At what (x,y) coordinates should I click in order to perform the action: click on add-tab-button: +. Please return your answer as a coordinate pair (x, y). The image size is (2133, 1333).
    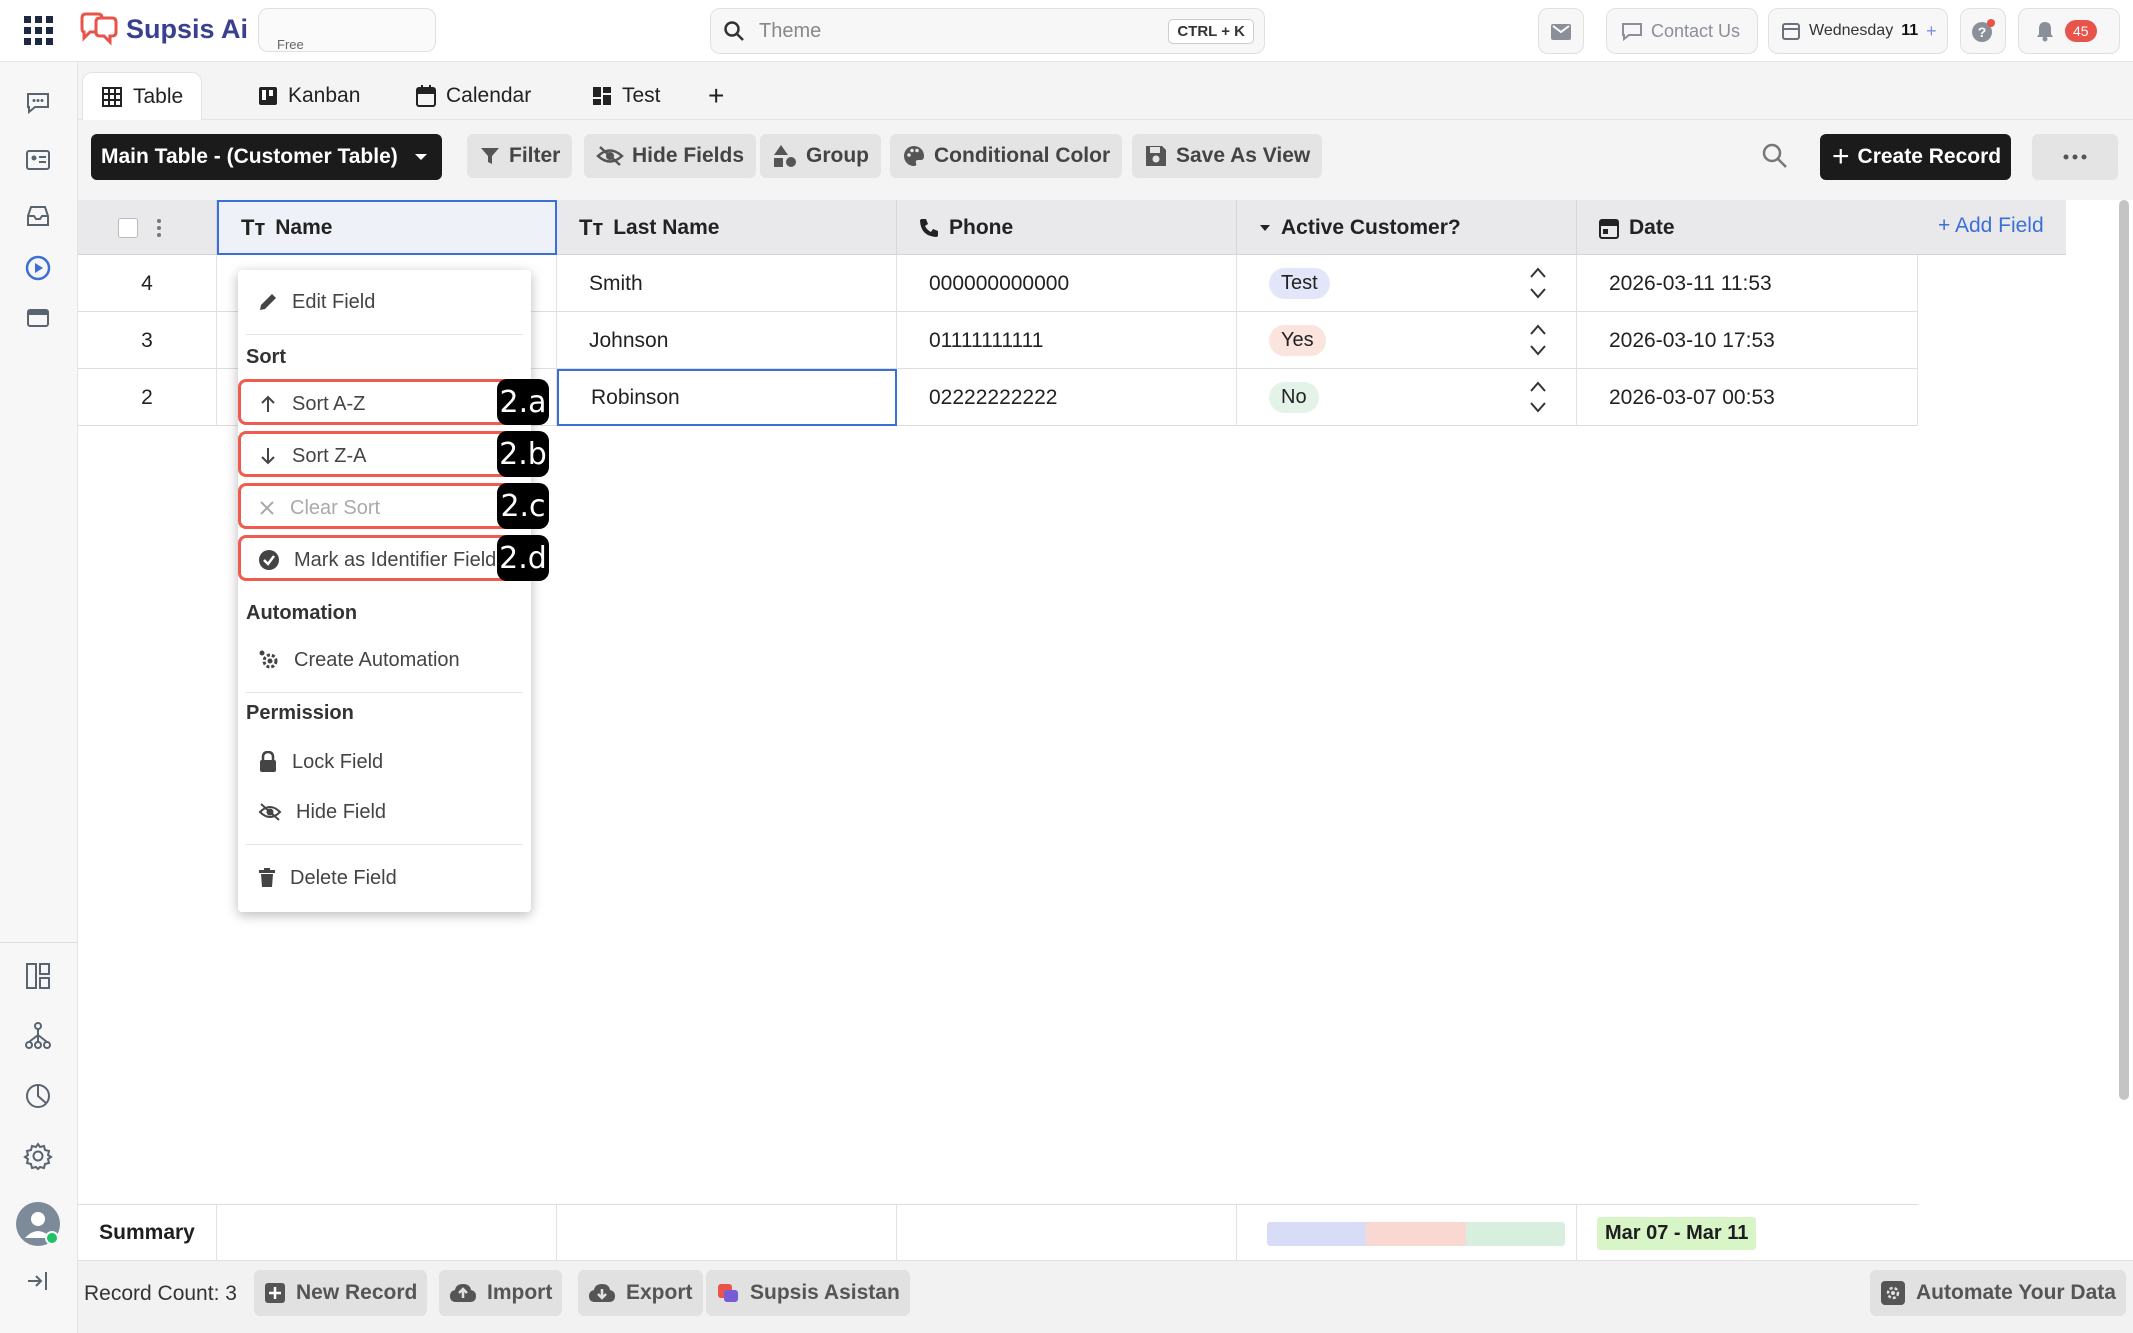
    Looking at the image, I should click on (716, 96).